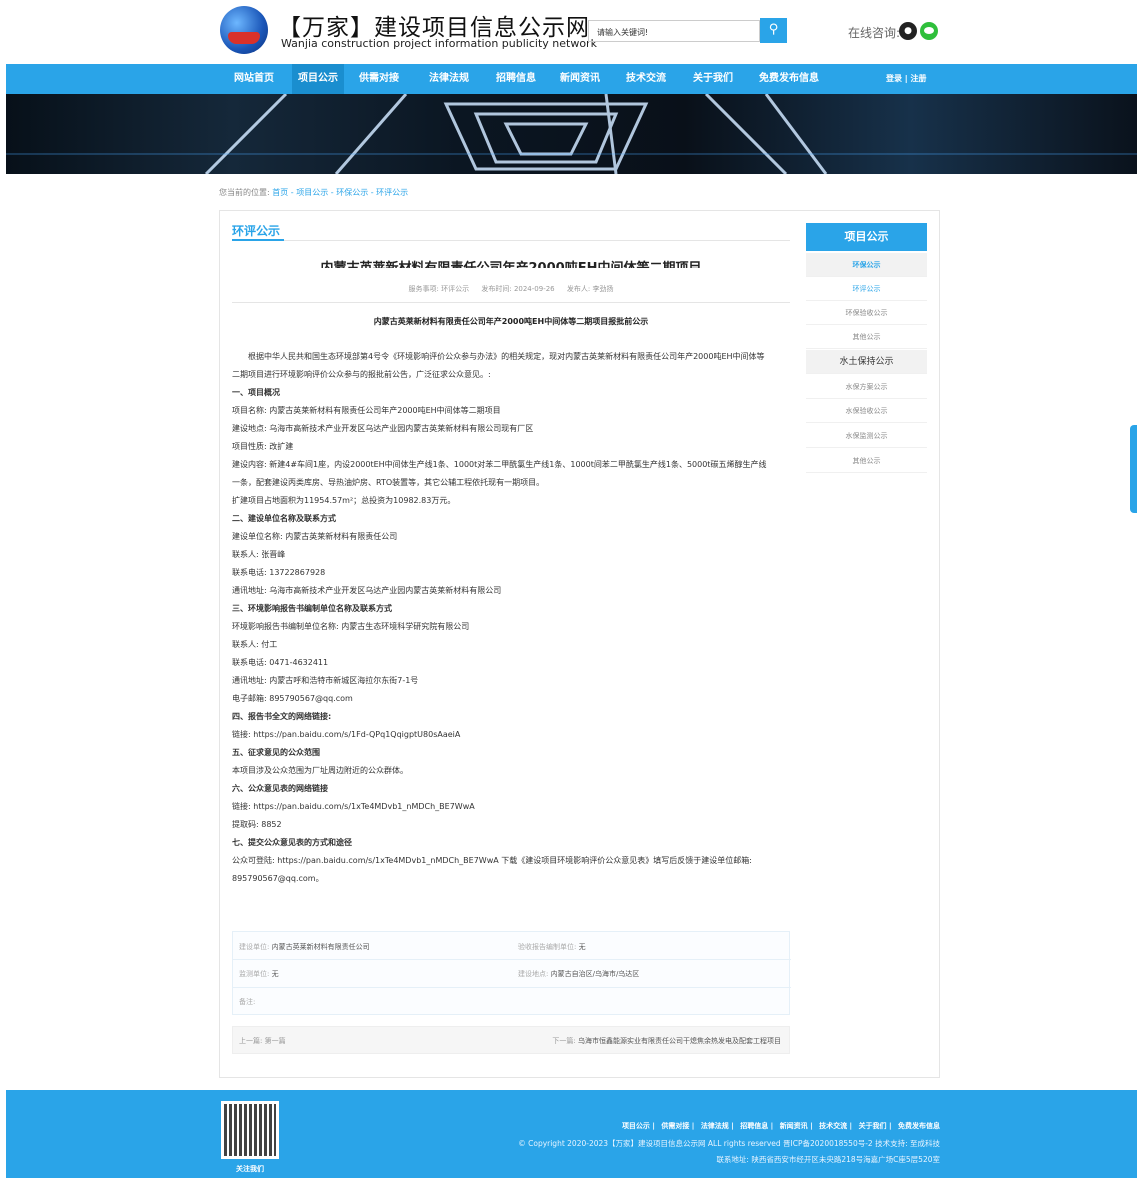  Describe the element at coordinates (439, 289) in the screenshot. I see `meta-type: 服务事项: 环评公示` at that location.